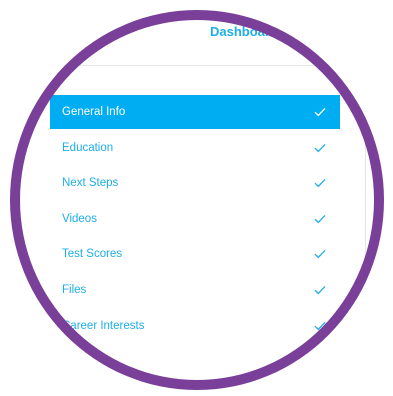  I want to click on menu-item-label: Test Scores, so click(92, 254).